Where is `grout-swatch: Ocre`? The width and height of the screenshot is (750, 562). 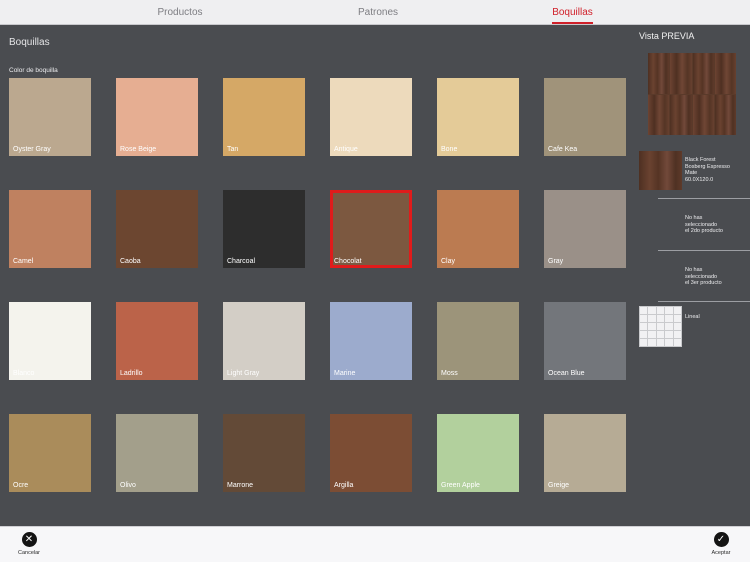 grout-swatch: Ocre is located at coordinates (50, 453).